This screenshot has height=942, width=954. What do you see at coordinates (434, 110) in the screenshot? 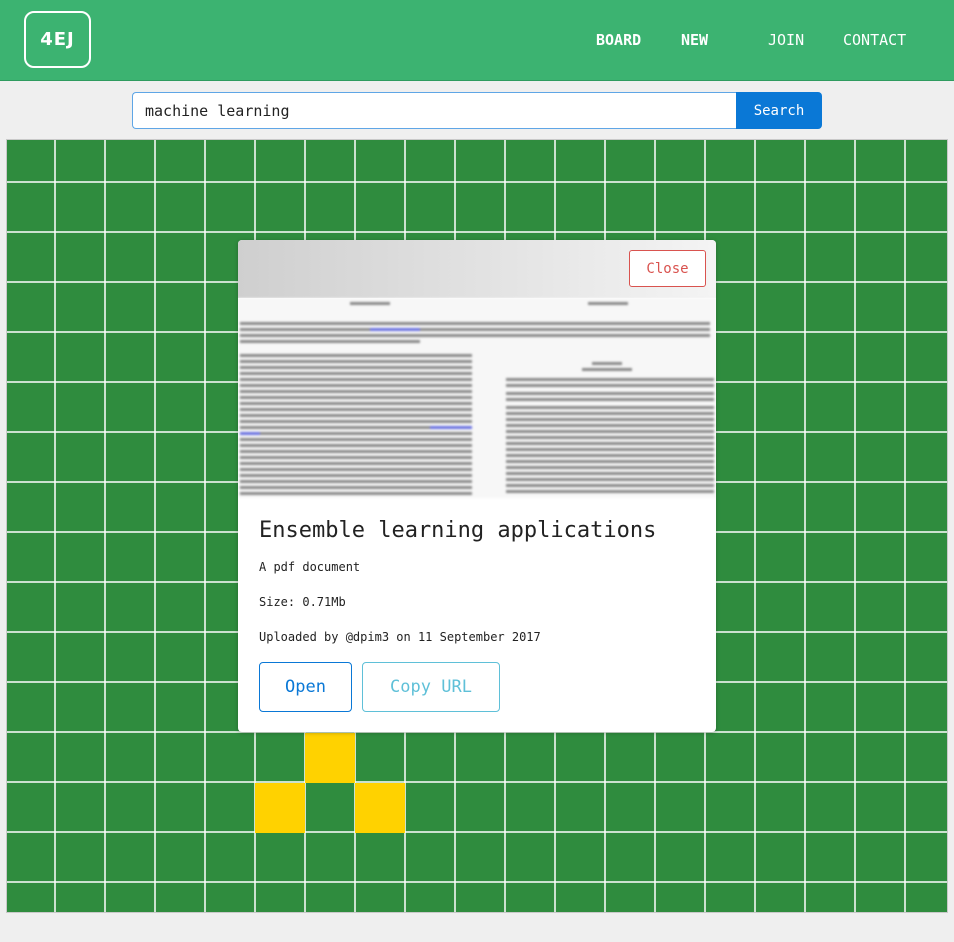
I see `search-input` at bounding box center [434, 110].